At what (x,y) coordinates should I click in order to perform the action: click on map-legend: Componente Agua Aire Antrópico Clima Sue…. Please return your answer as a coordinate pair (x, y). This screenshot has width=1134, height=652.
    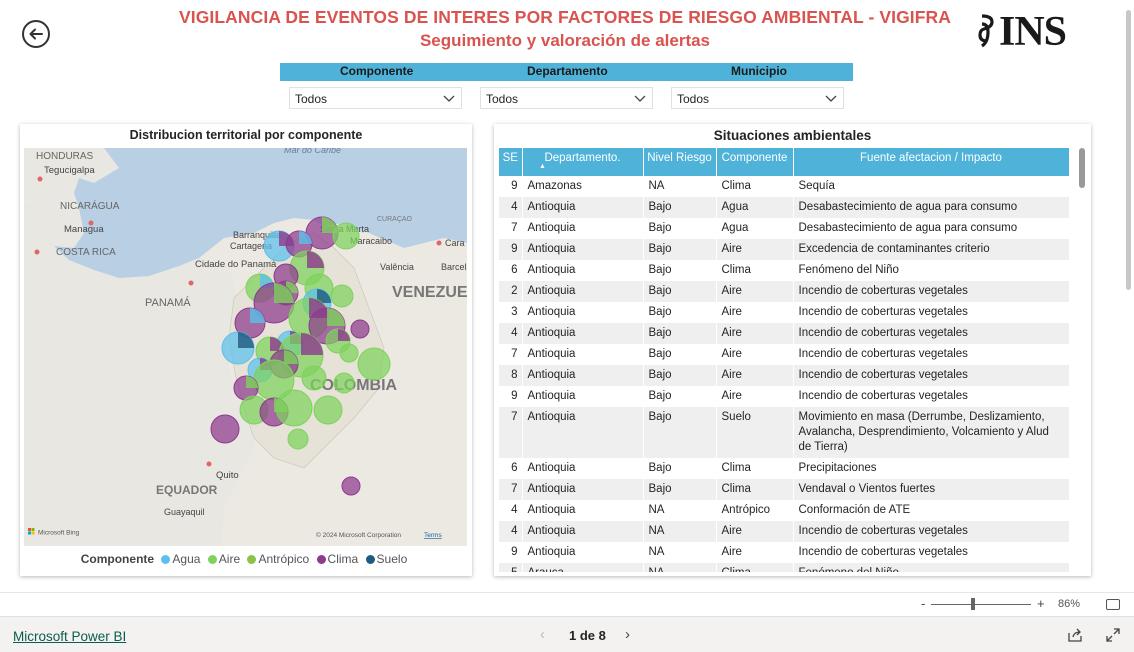
    Looking at the image, I should click on (246, 559).